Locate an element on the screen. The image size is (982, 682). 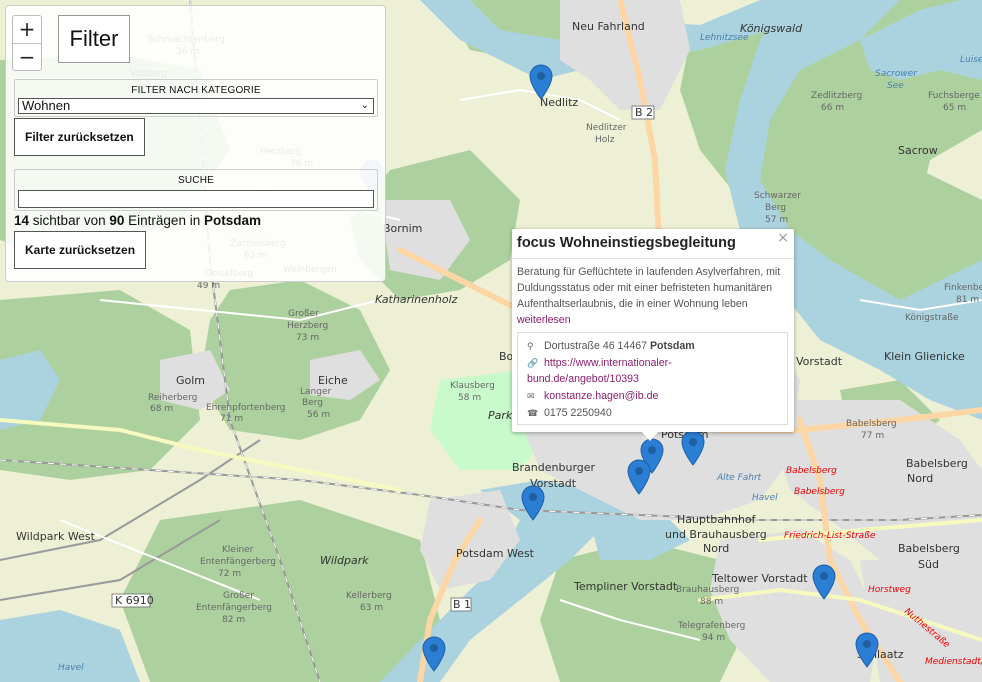
category-select: Wohnen ⌄ is located at coordinates (196, 106).